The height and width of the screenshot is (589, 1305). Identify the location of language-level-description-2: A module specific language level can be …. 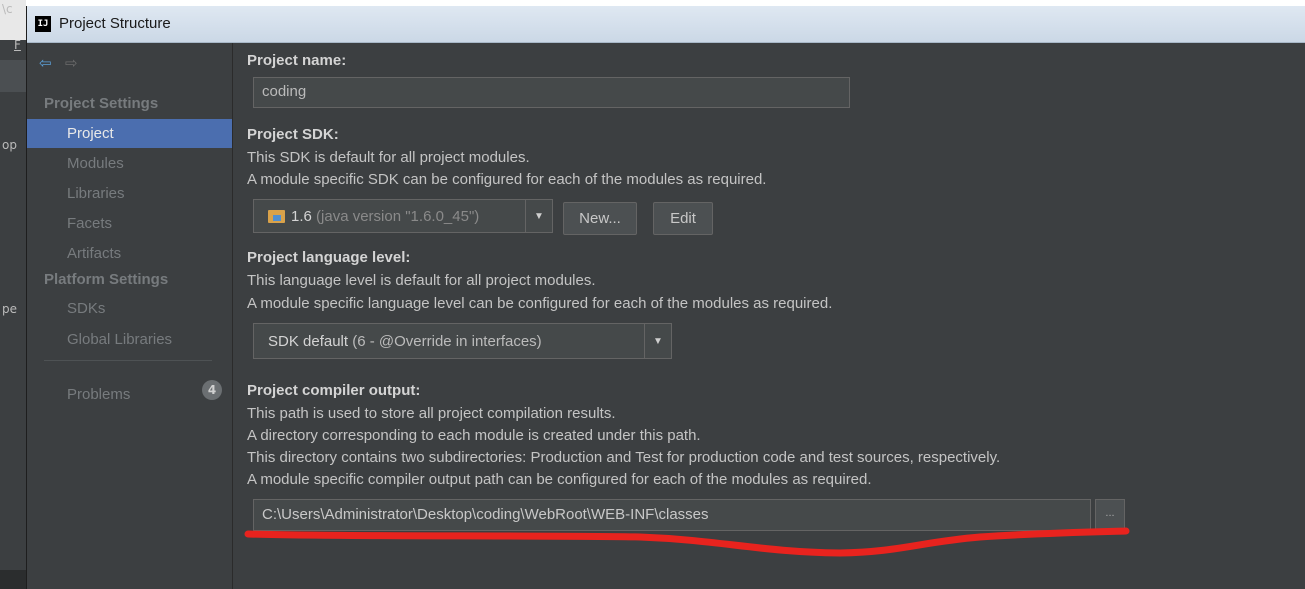
(540, 303).